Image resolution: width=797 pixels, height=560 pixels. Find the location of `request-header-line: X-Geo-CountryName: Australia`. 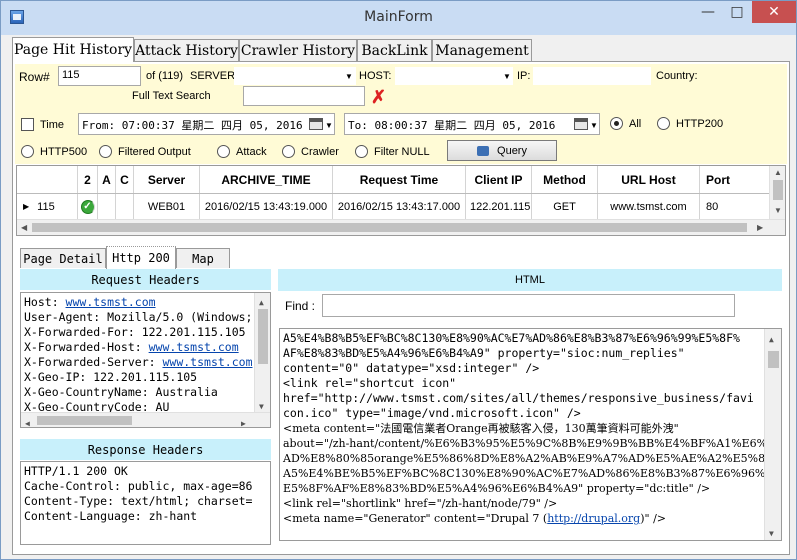

request-header-line: X-Geo-CountryName: Australia is located at coordinates (138, 392).